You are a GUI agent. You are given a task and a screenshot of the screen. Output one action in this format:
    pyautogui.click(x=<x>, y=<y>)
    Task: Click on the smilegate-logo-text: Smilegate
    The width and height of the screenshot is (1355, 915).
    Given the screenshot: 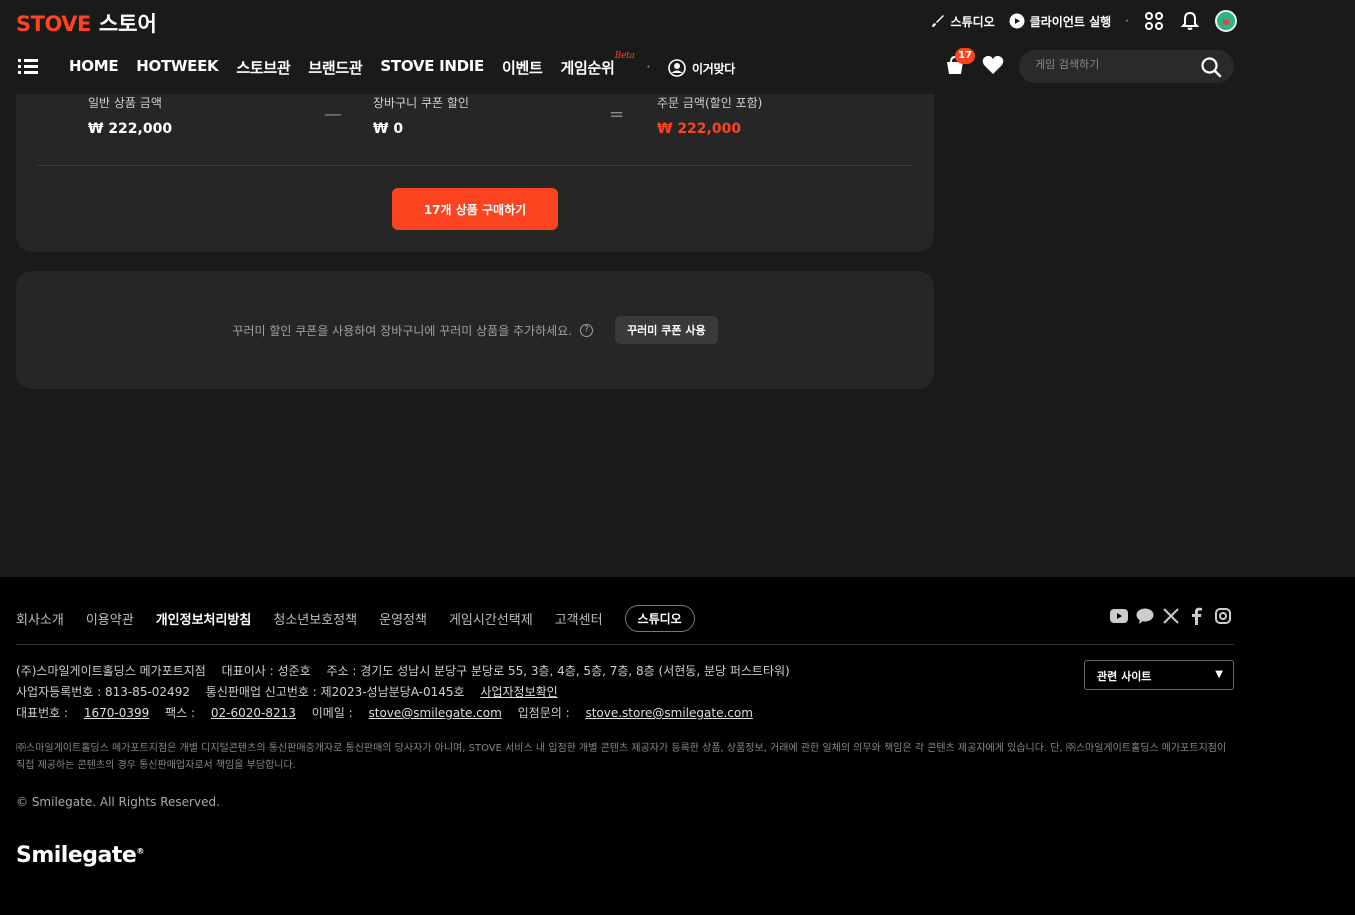 What is the action you would take?
    pyautogui.click(x=76, y=855)
    